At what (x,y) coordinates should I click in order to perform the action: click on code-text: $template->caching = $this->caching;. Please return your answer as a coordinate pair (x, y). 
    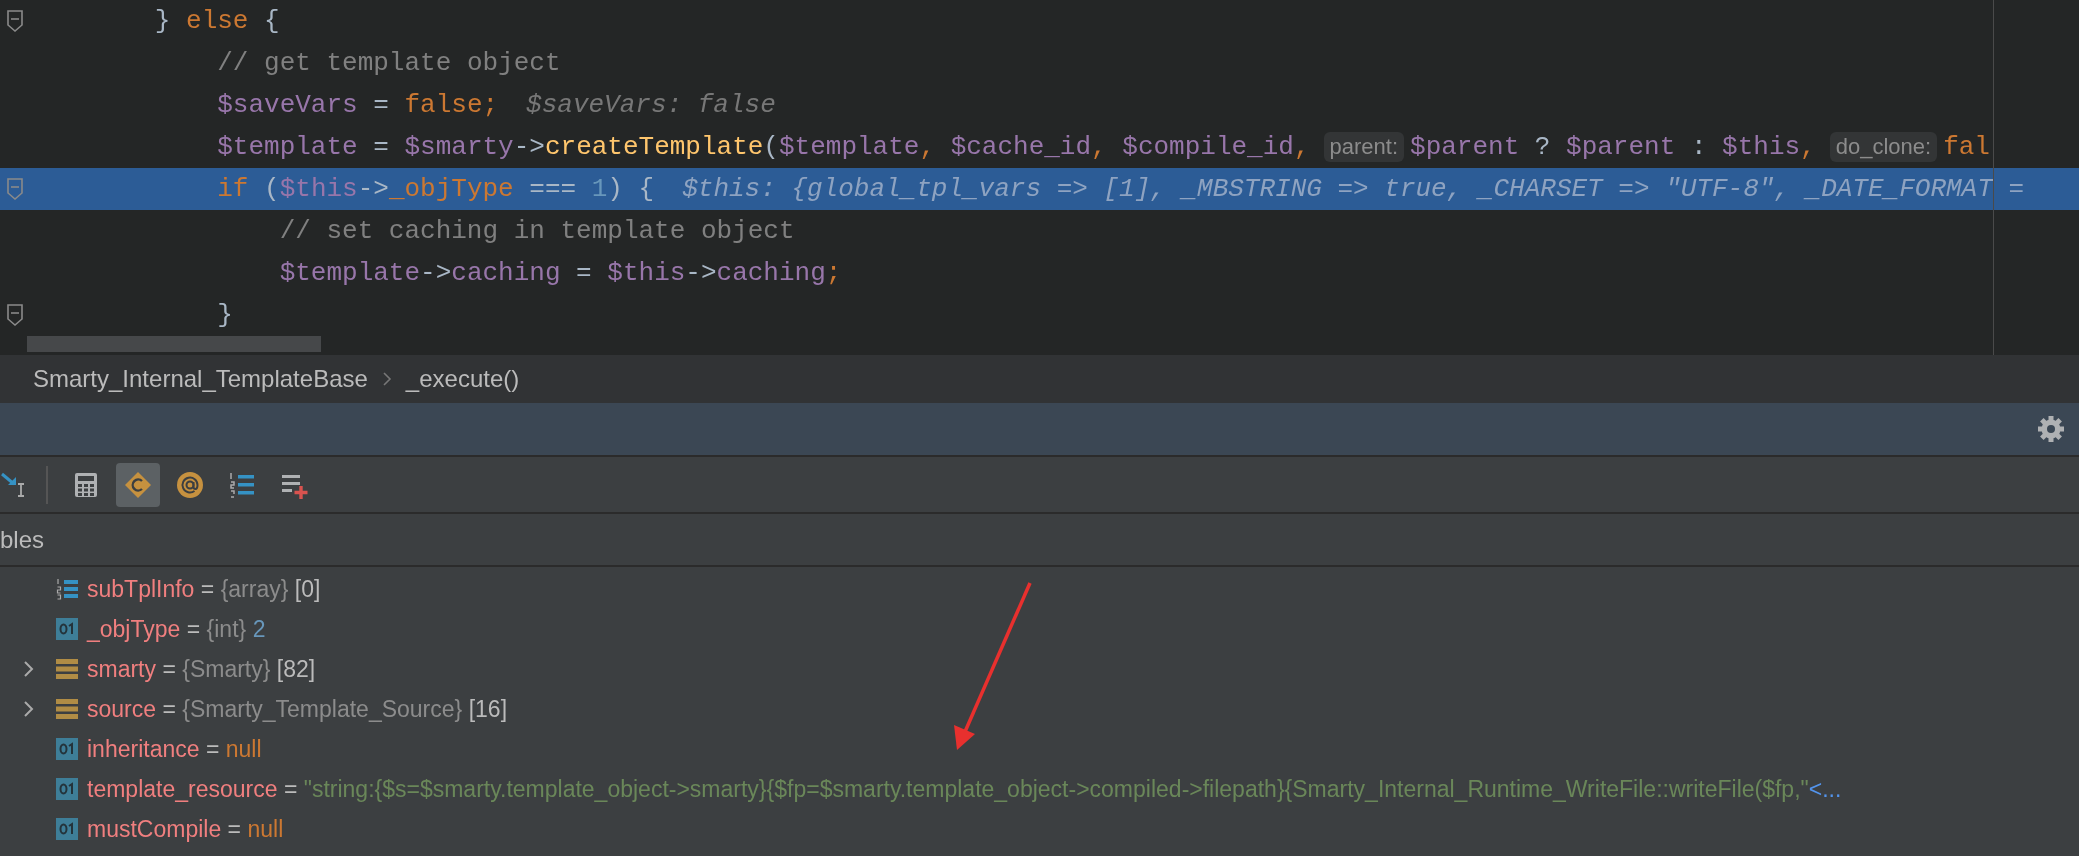
    Looking at the image, I should click on (560, 273).